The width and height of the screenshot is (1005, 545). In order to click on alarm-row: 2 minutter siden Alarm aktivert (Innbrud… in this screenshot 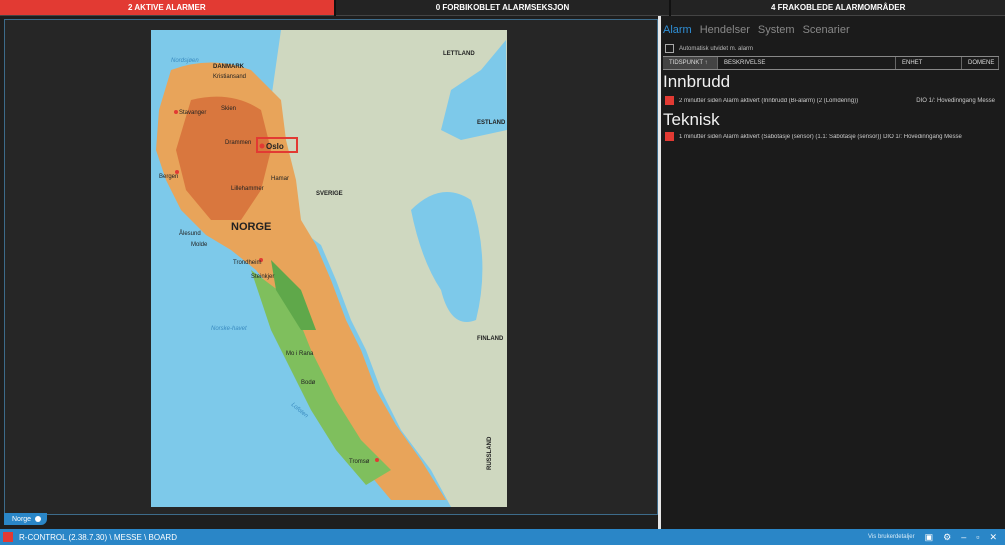, I will do `click(830, 100)`.